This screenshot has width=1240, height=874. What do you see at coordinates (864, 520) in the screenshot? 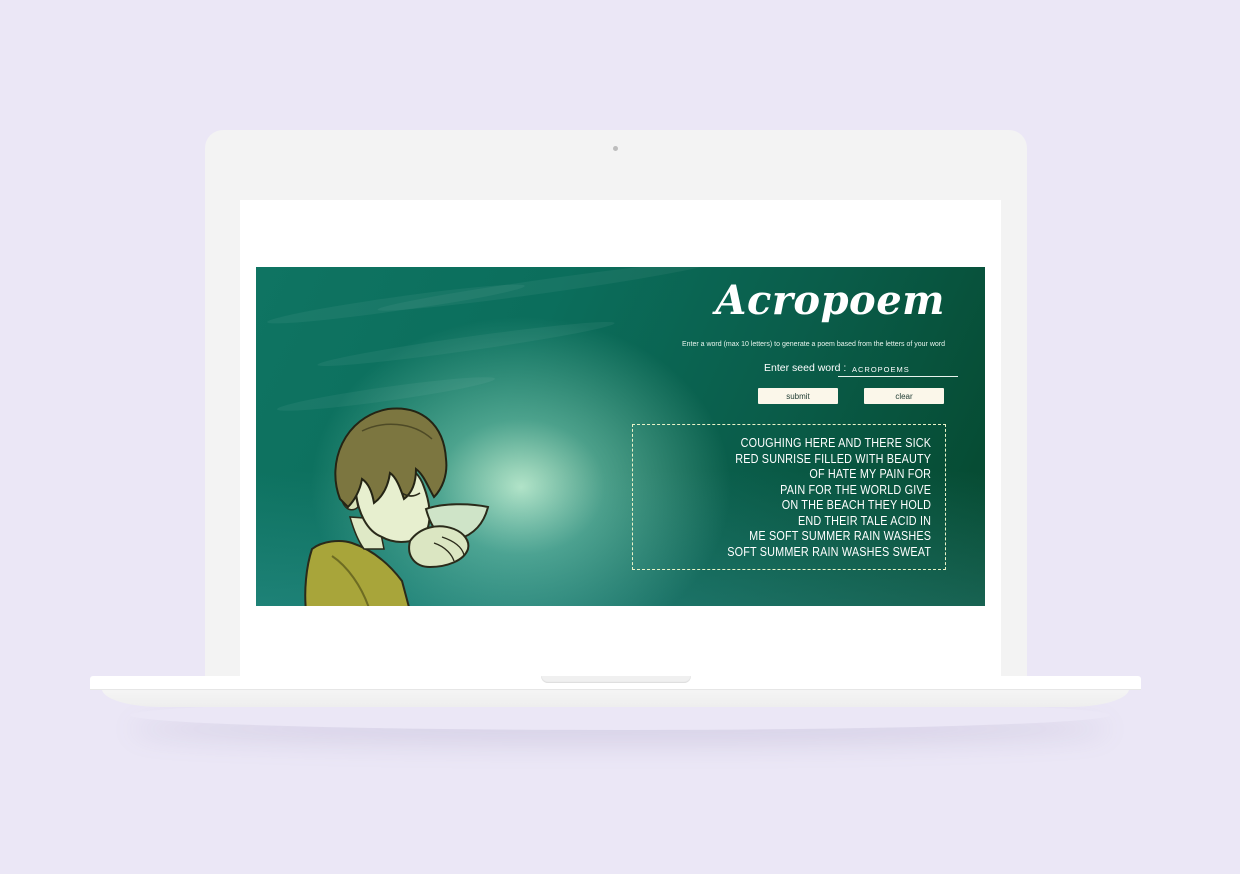
I see `poem-line: END THEIR TALE ACID IN` at bounding box center [864, 520].